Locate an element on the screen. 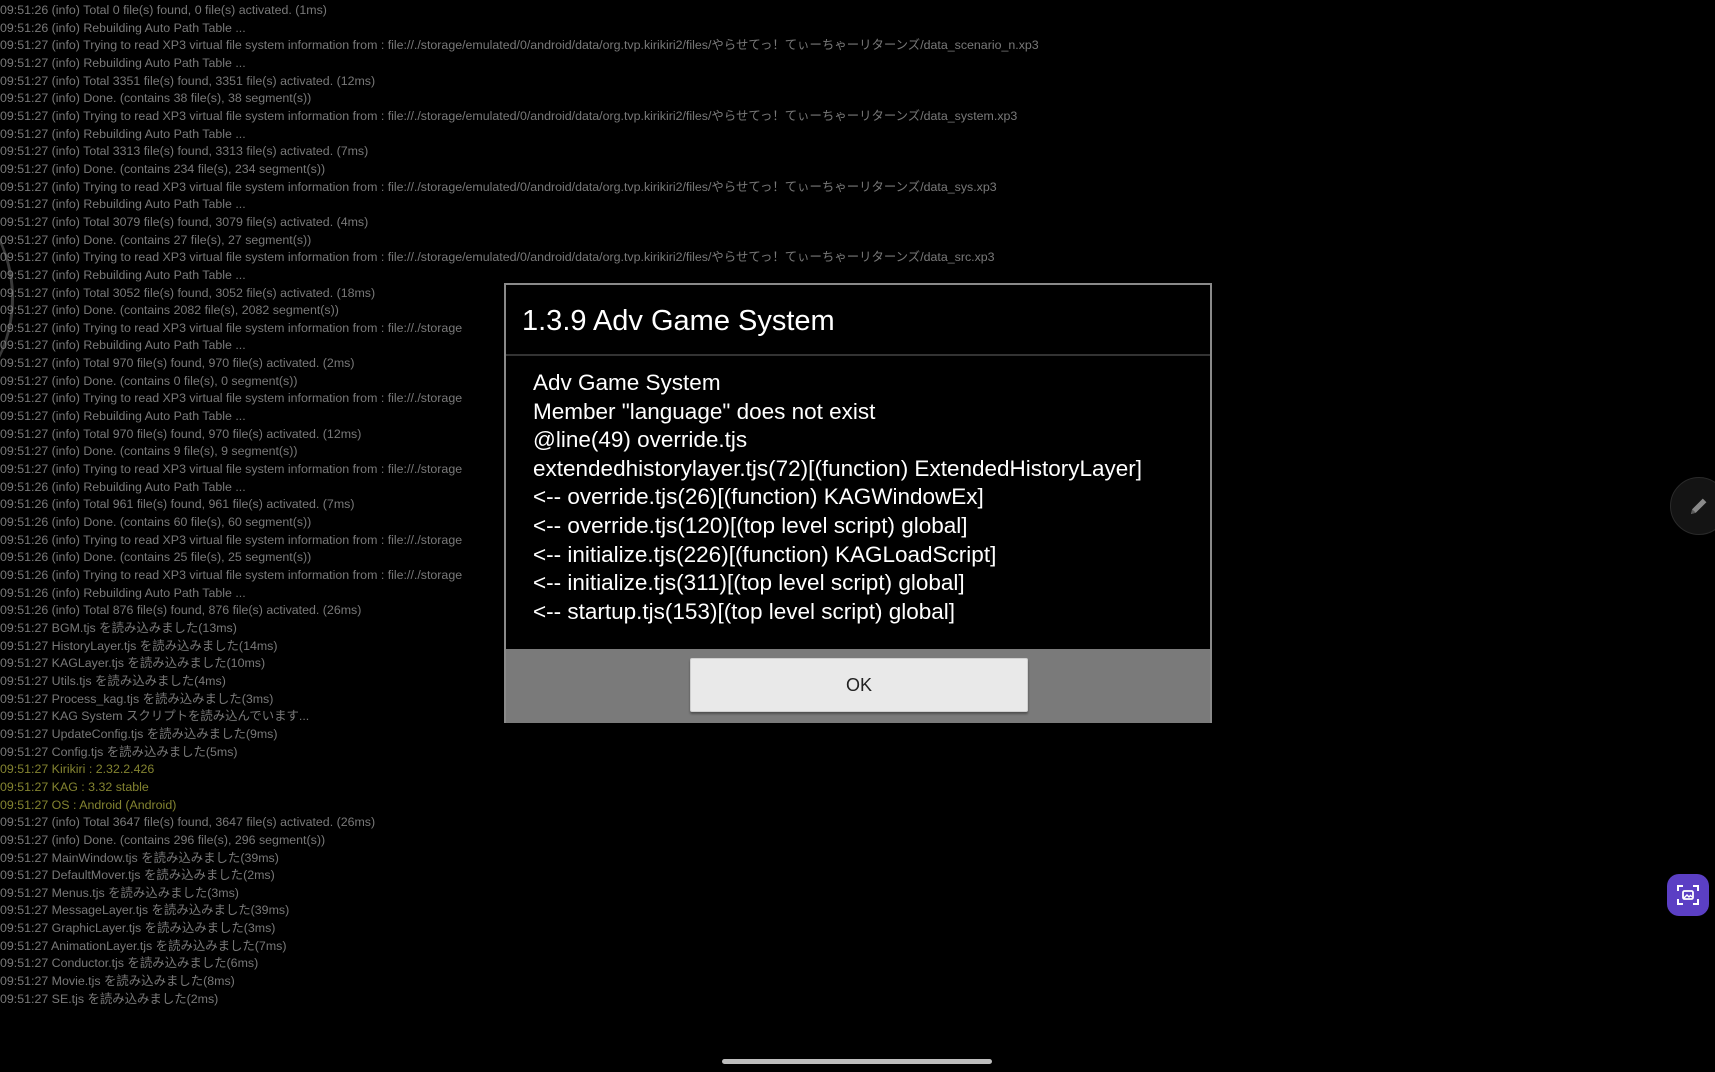 Image resolution: width=1715 pixels, height=1072 pixels. dialog-title: 1.3.9 Adv Game System is located at coordinates (678, 321).